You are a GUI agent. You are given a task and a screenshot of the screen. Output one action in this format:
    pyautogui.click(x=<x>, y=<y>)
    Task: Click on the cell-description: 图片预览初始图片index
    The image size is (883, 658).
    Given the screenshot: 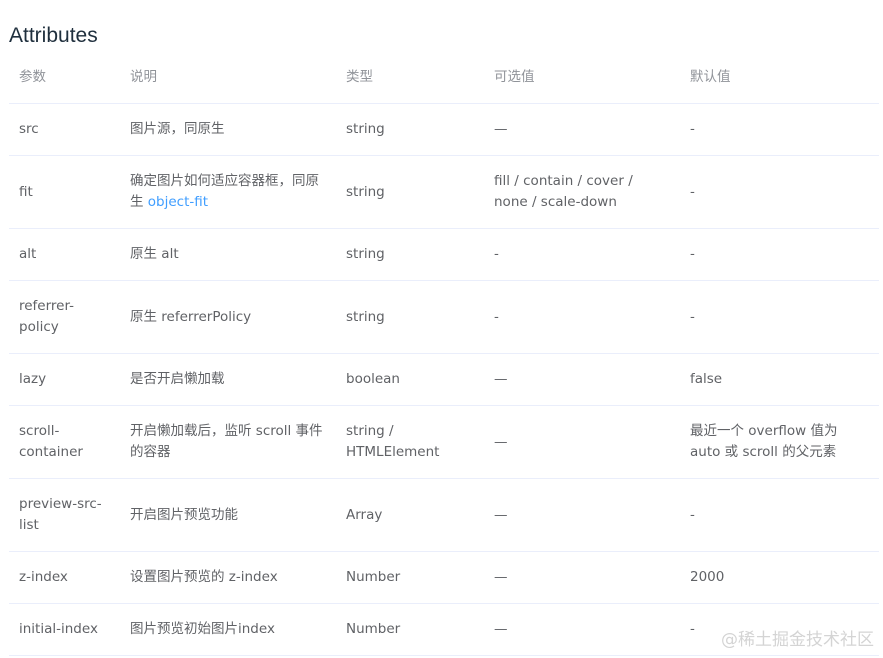 What is the action you would take?
    pyautogui.click(x=228, y=629)
    